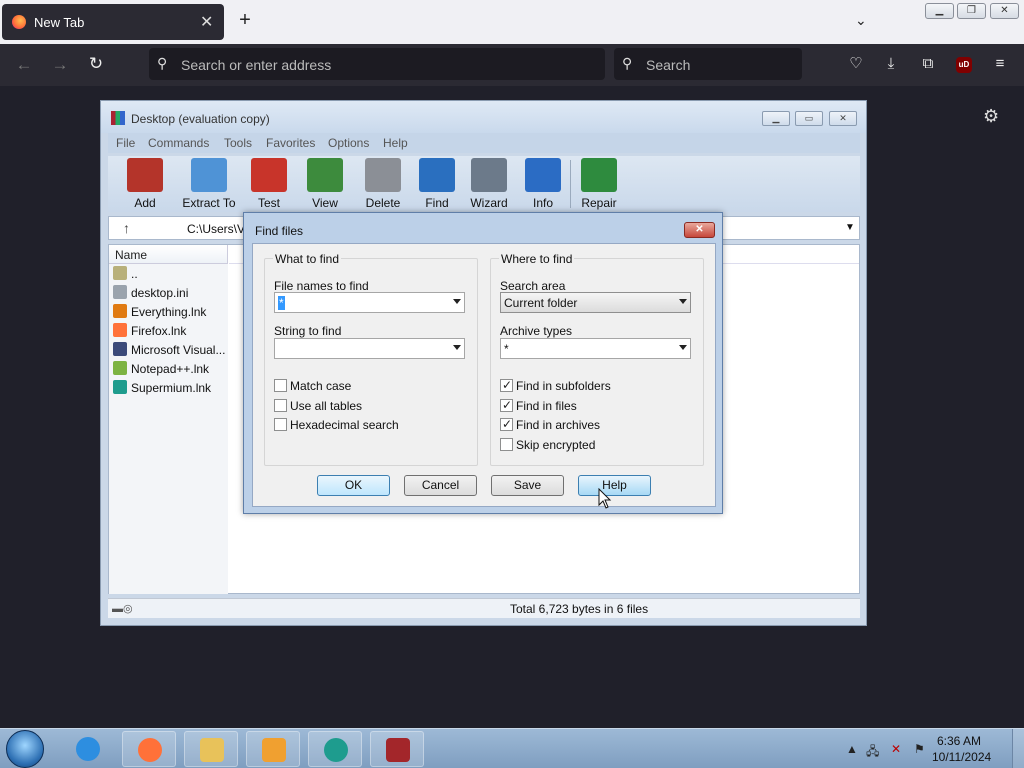 This screenshot has height=768, width=1024. Describe the element at coordinates (348, 143) in the screenshot. I see `menu-options: Options` at that location.